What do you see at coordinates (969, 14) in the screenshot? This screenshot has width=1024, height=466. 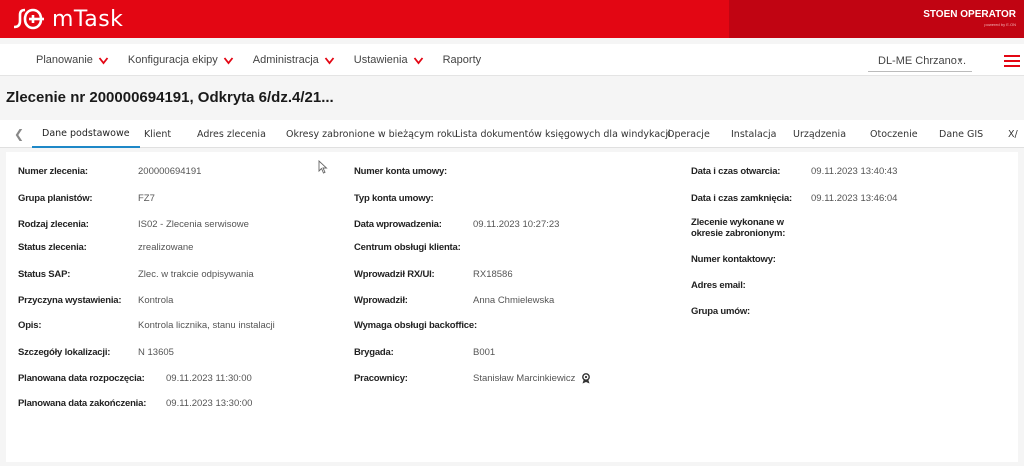 I see `operator-name: STOEN OPERATOR` at bounding box center [969, 14].